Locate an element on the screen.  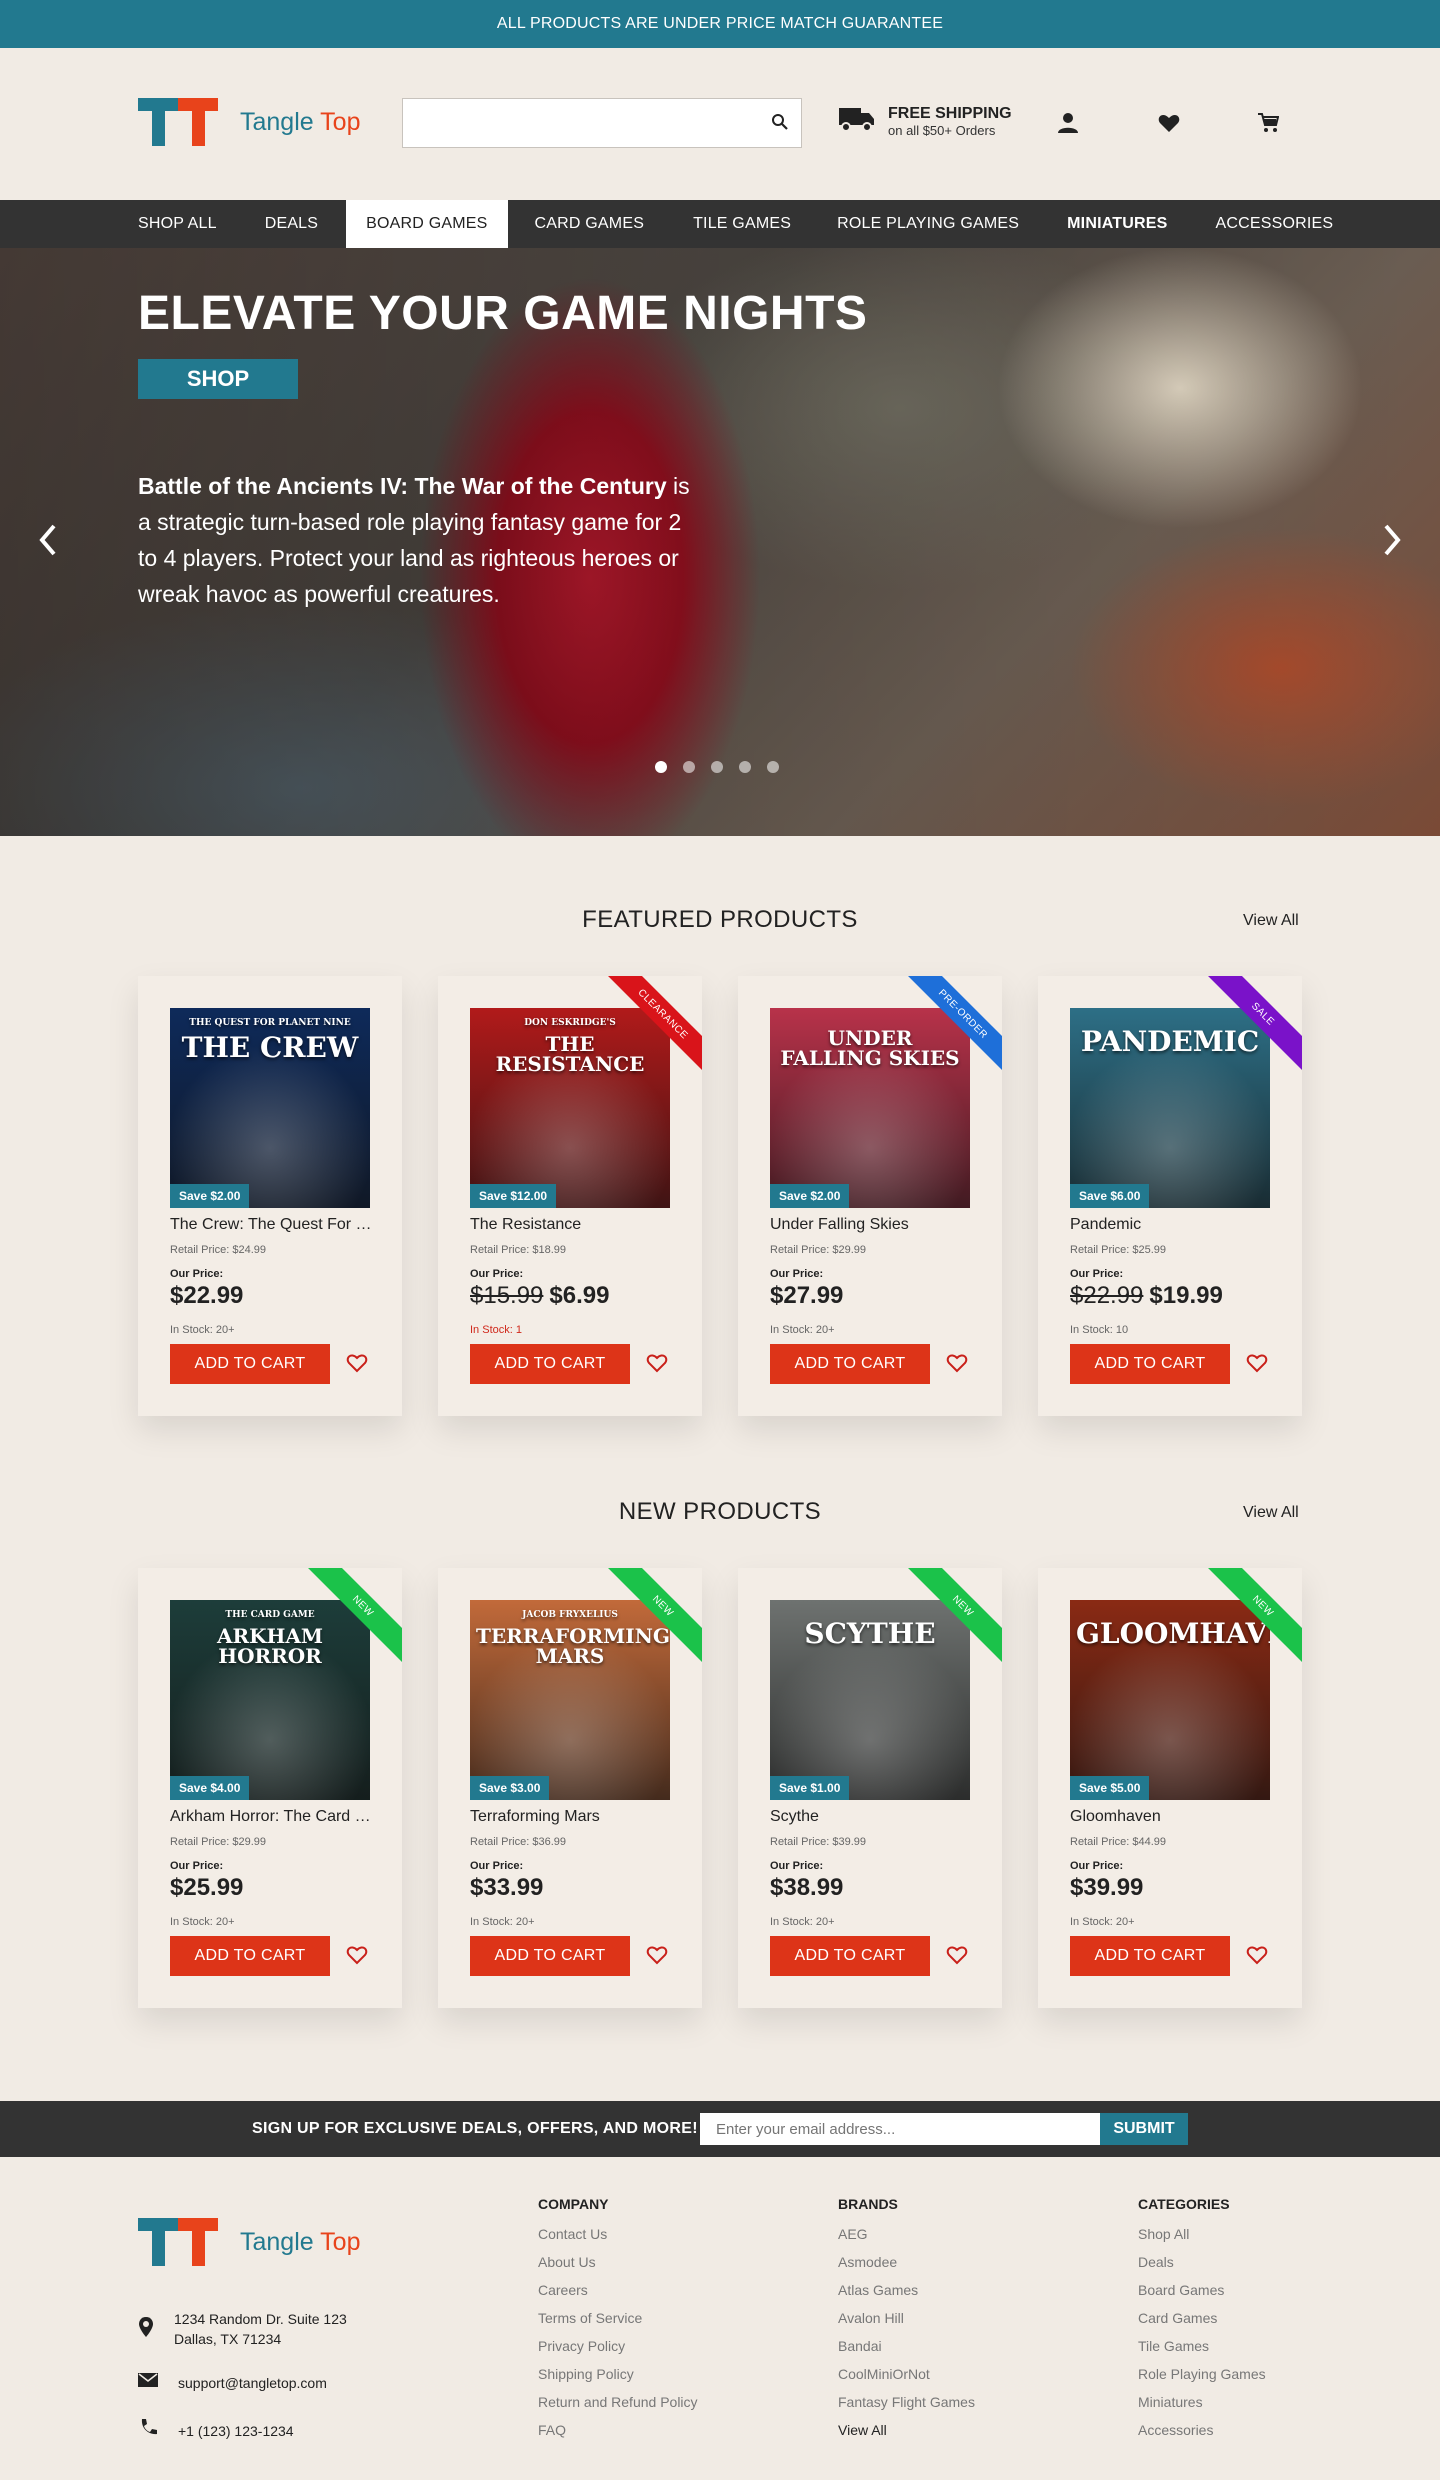
footer-link: Terms of Service is located at coordinates (618, 2318).